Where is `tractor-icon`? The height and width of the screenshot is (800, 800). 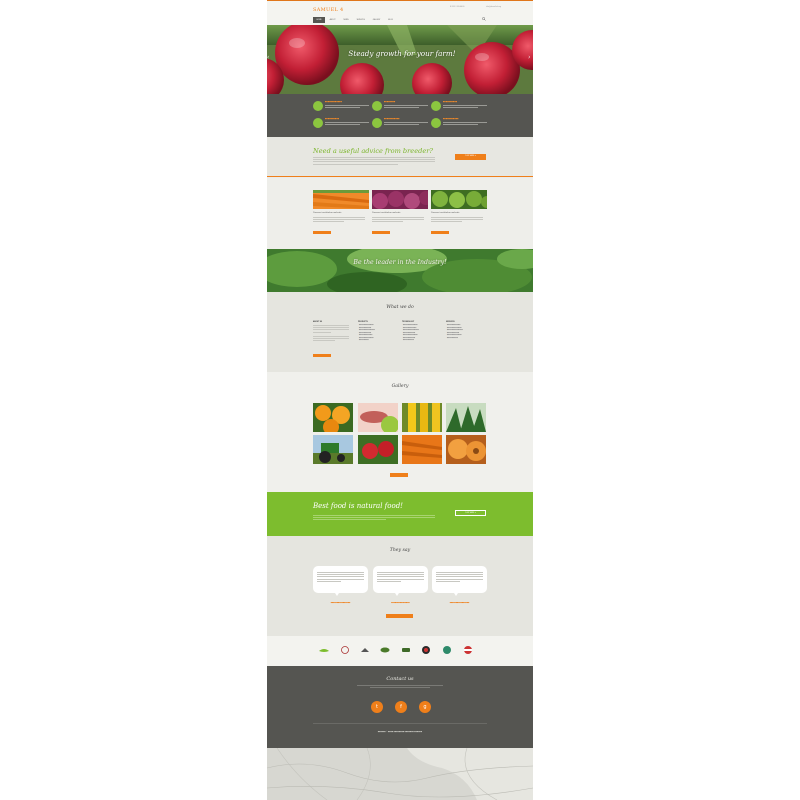 tractor-icon is located at coordinates (318, 106).